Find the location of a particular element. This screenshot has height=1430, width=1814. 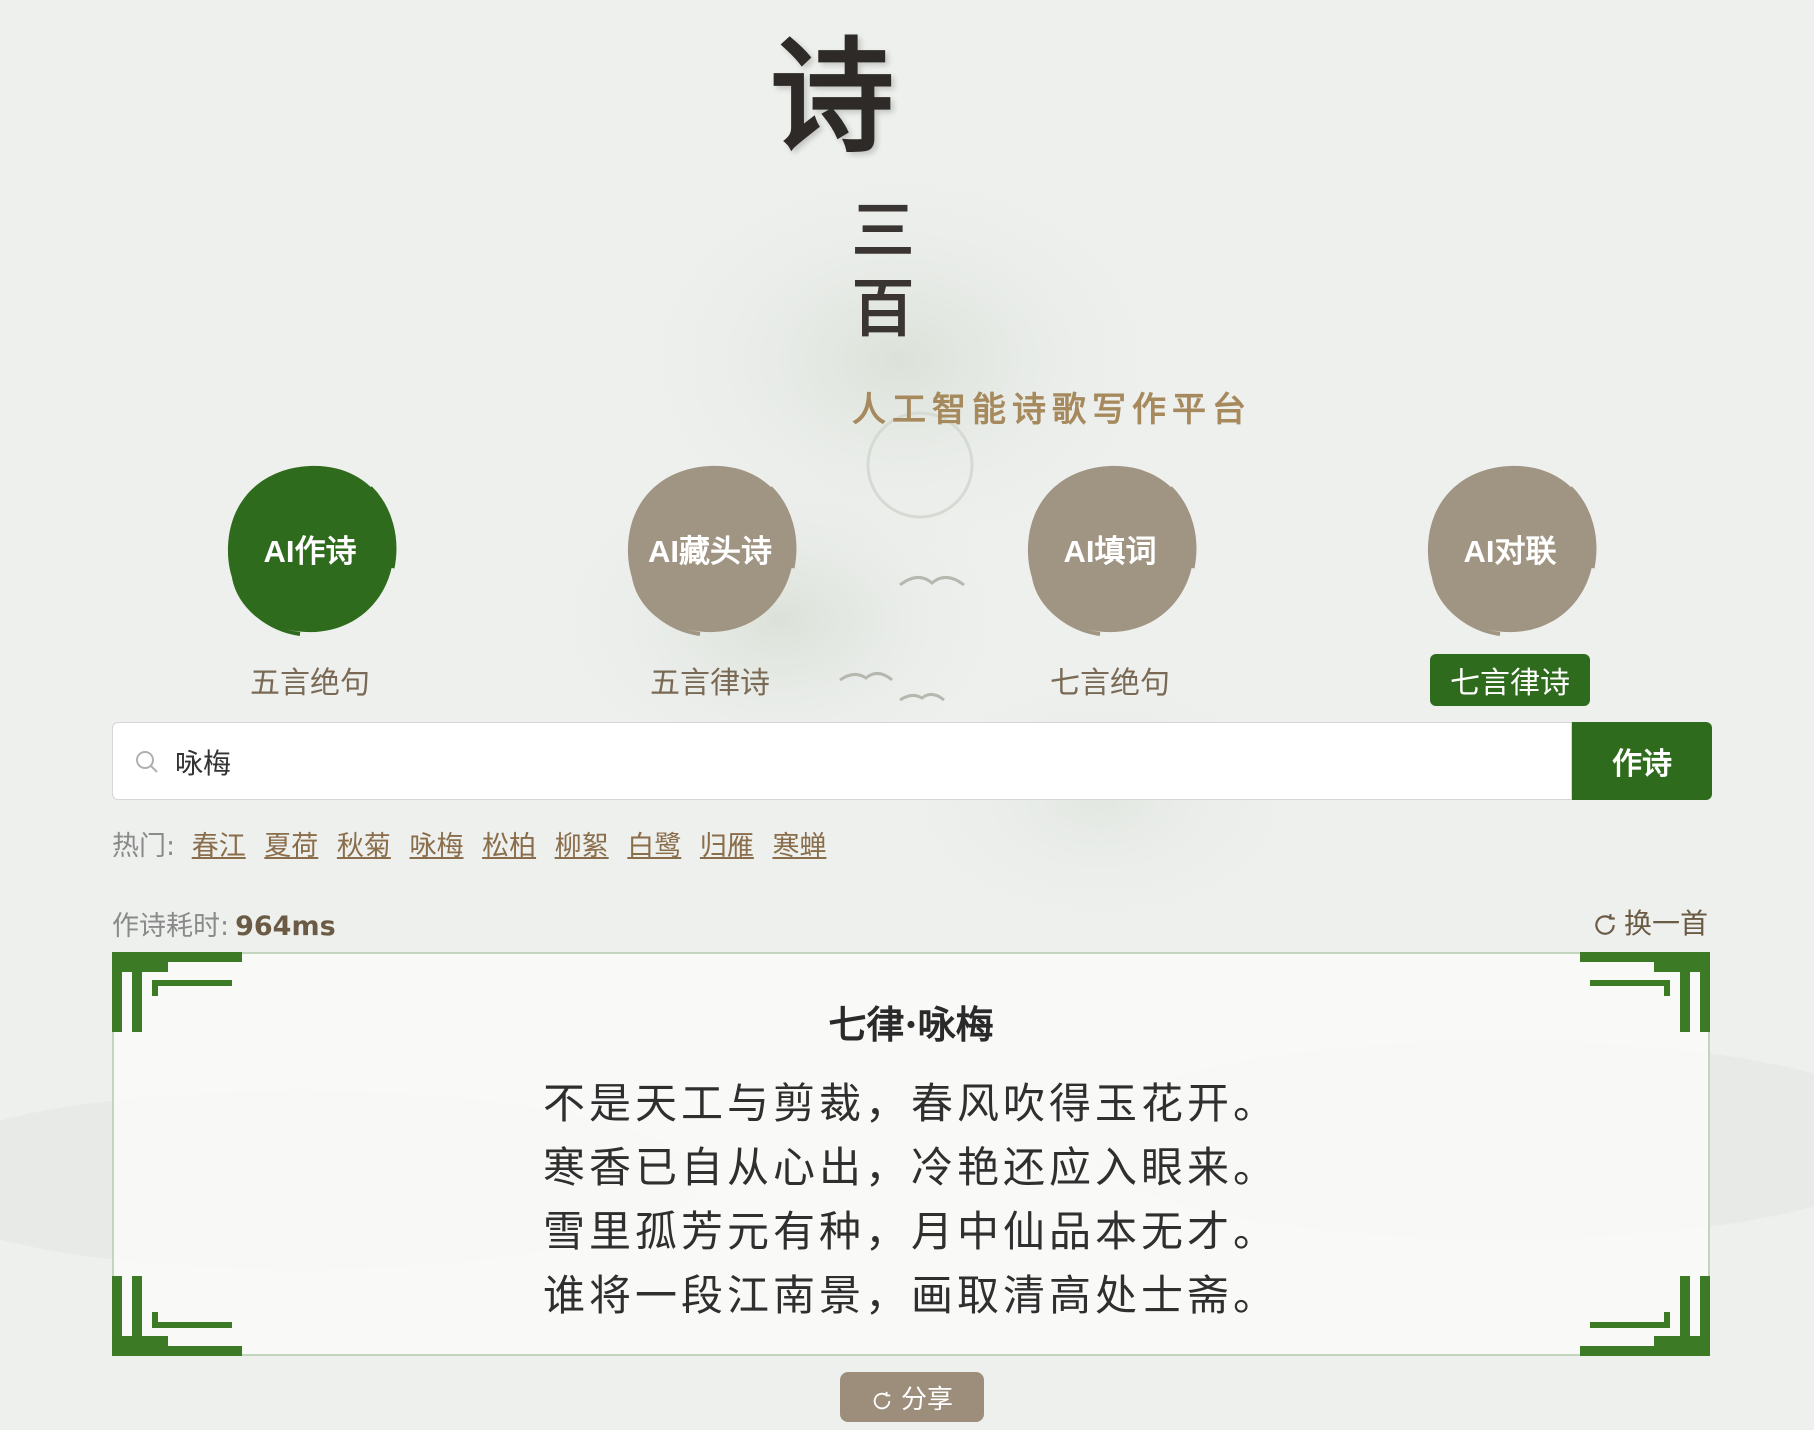

hot-label: 热门: is located at coordinates (144, 846).